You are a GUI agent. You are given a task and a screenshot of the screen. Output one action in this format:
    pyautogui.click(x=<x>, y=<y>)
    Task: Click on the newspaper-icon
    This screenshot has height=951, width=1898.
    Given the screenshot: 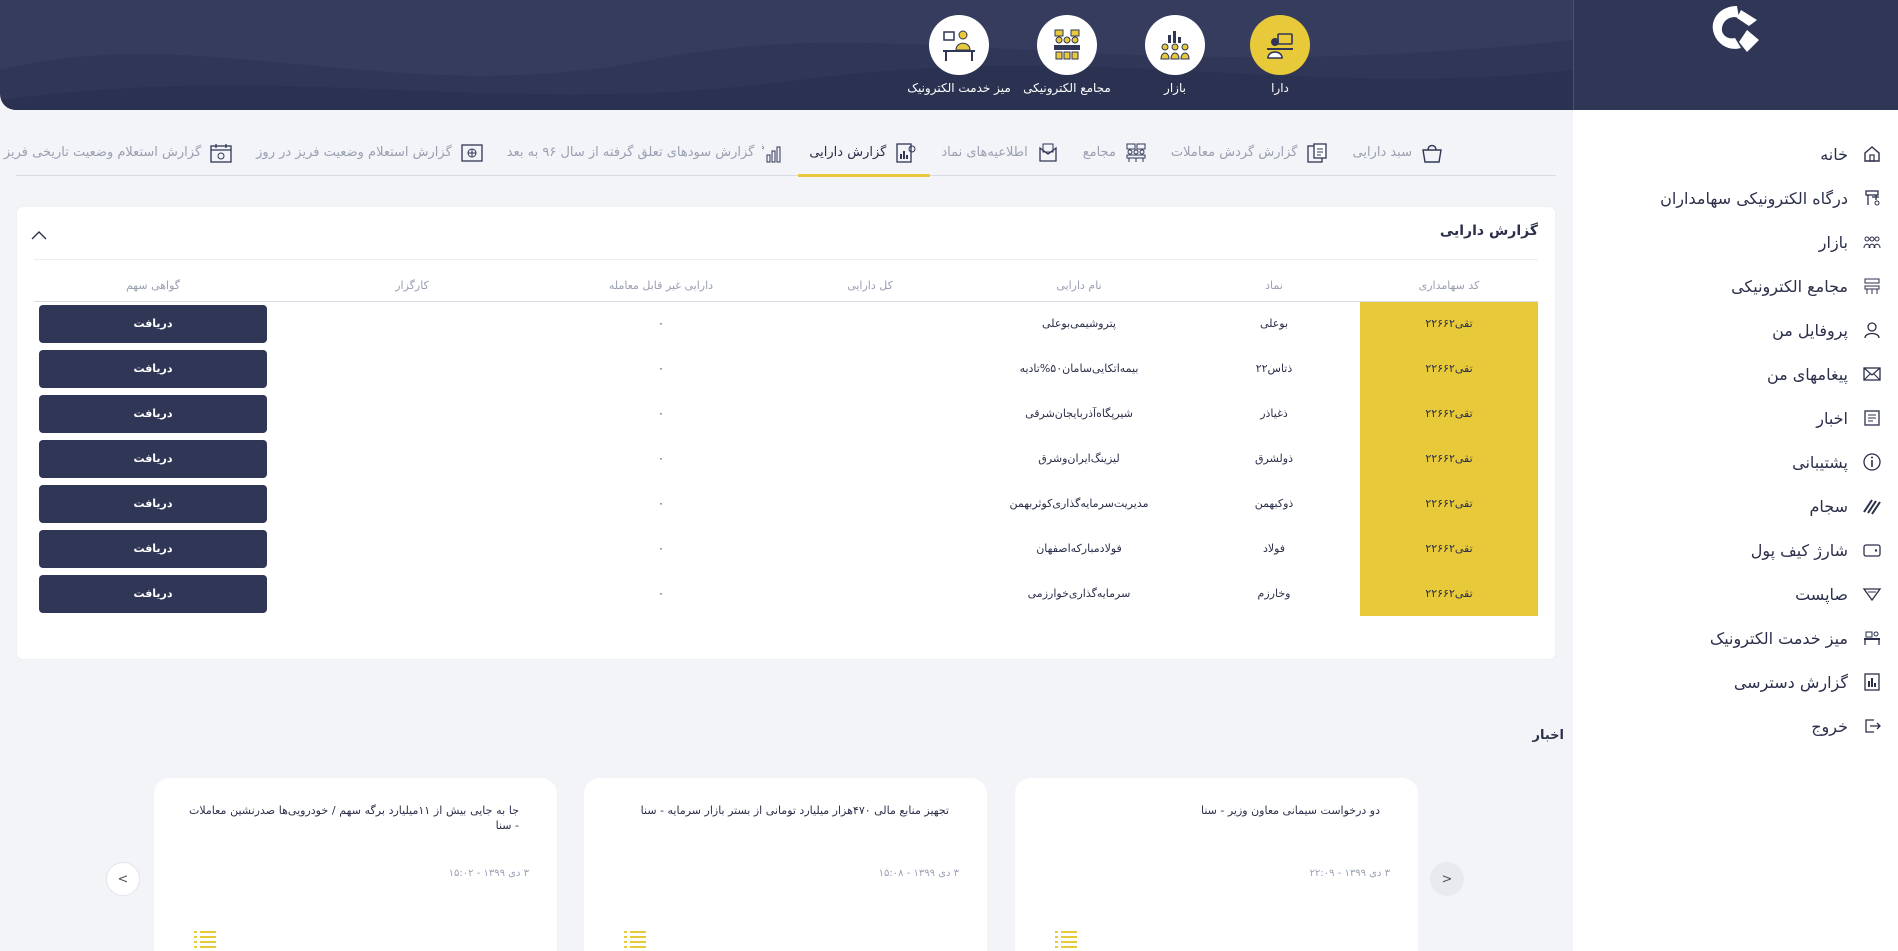 What is the action you would take?
    pyautogui.click(x=1872, y=418)
    